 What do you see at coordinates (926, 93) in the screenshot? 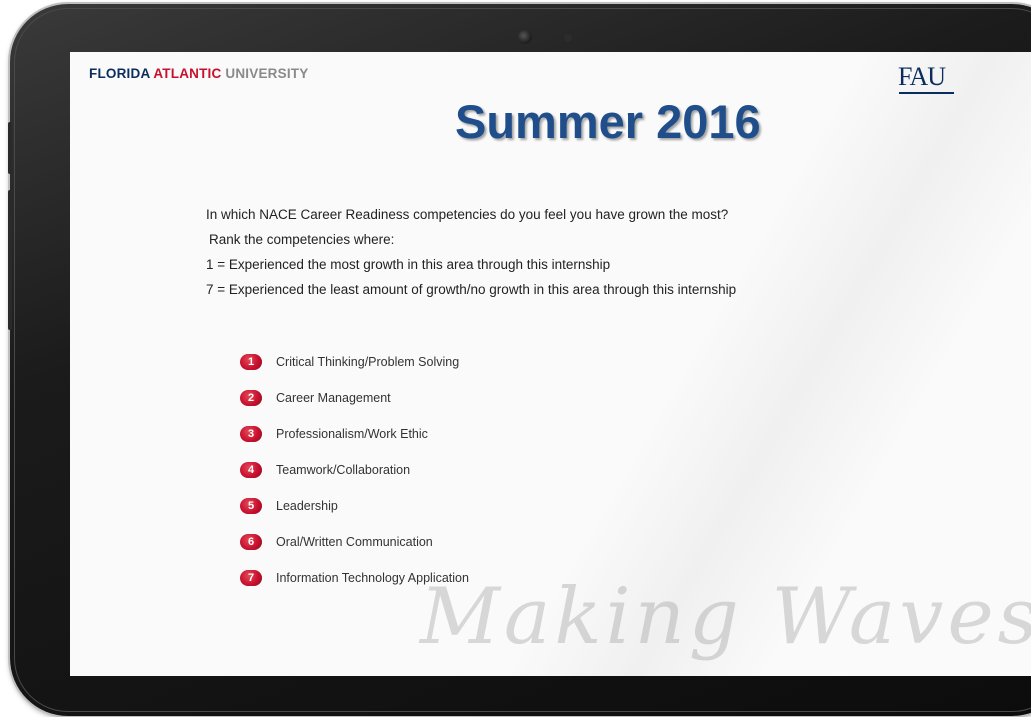
I see `logo-underline` at bounding box center [926, 93].